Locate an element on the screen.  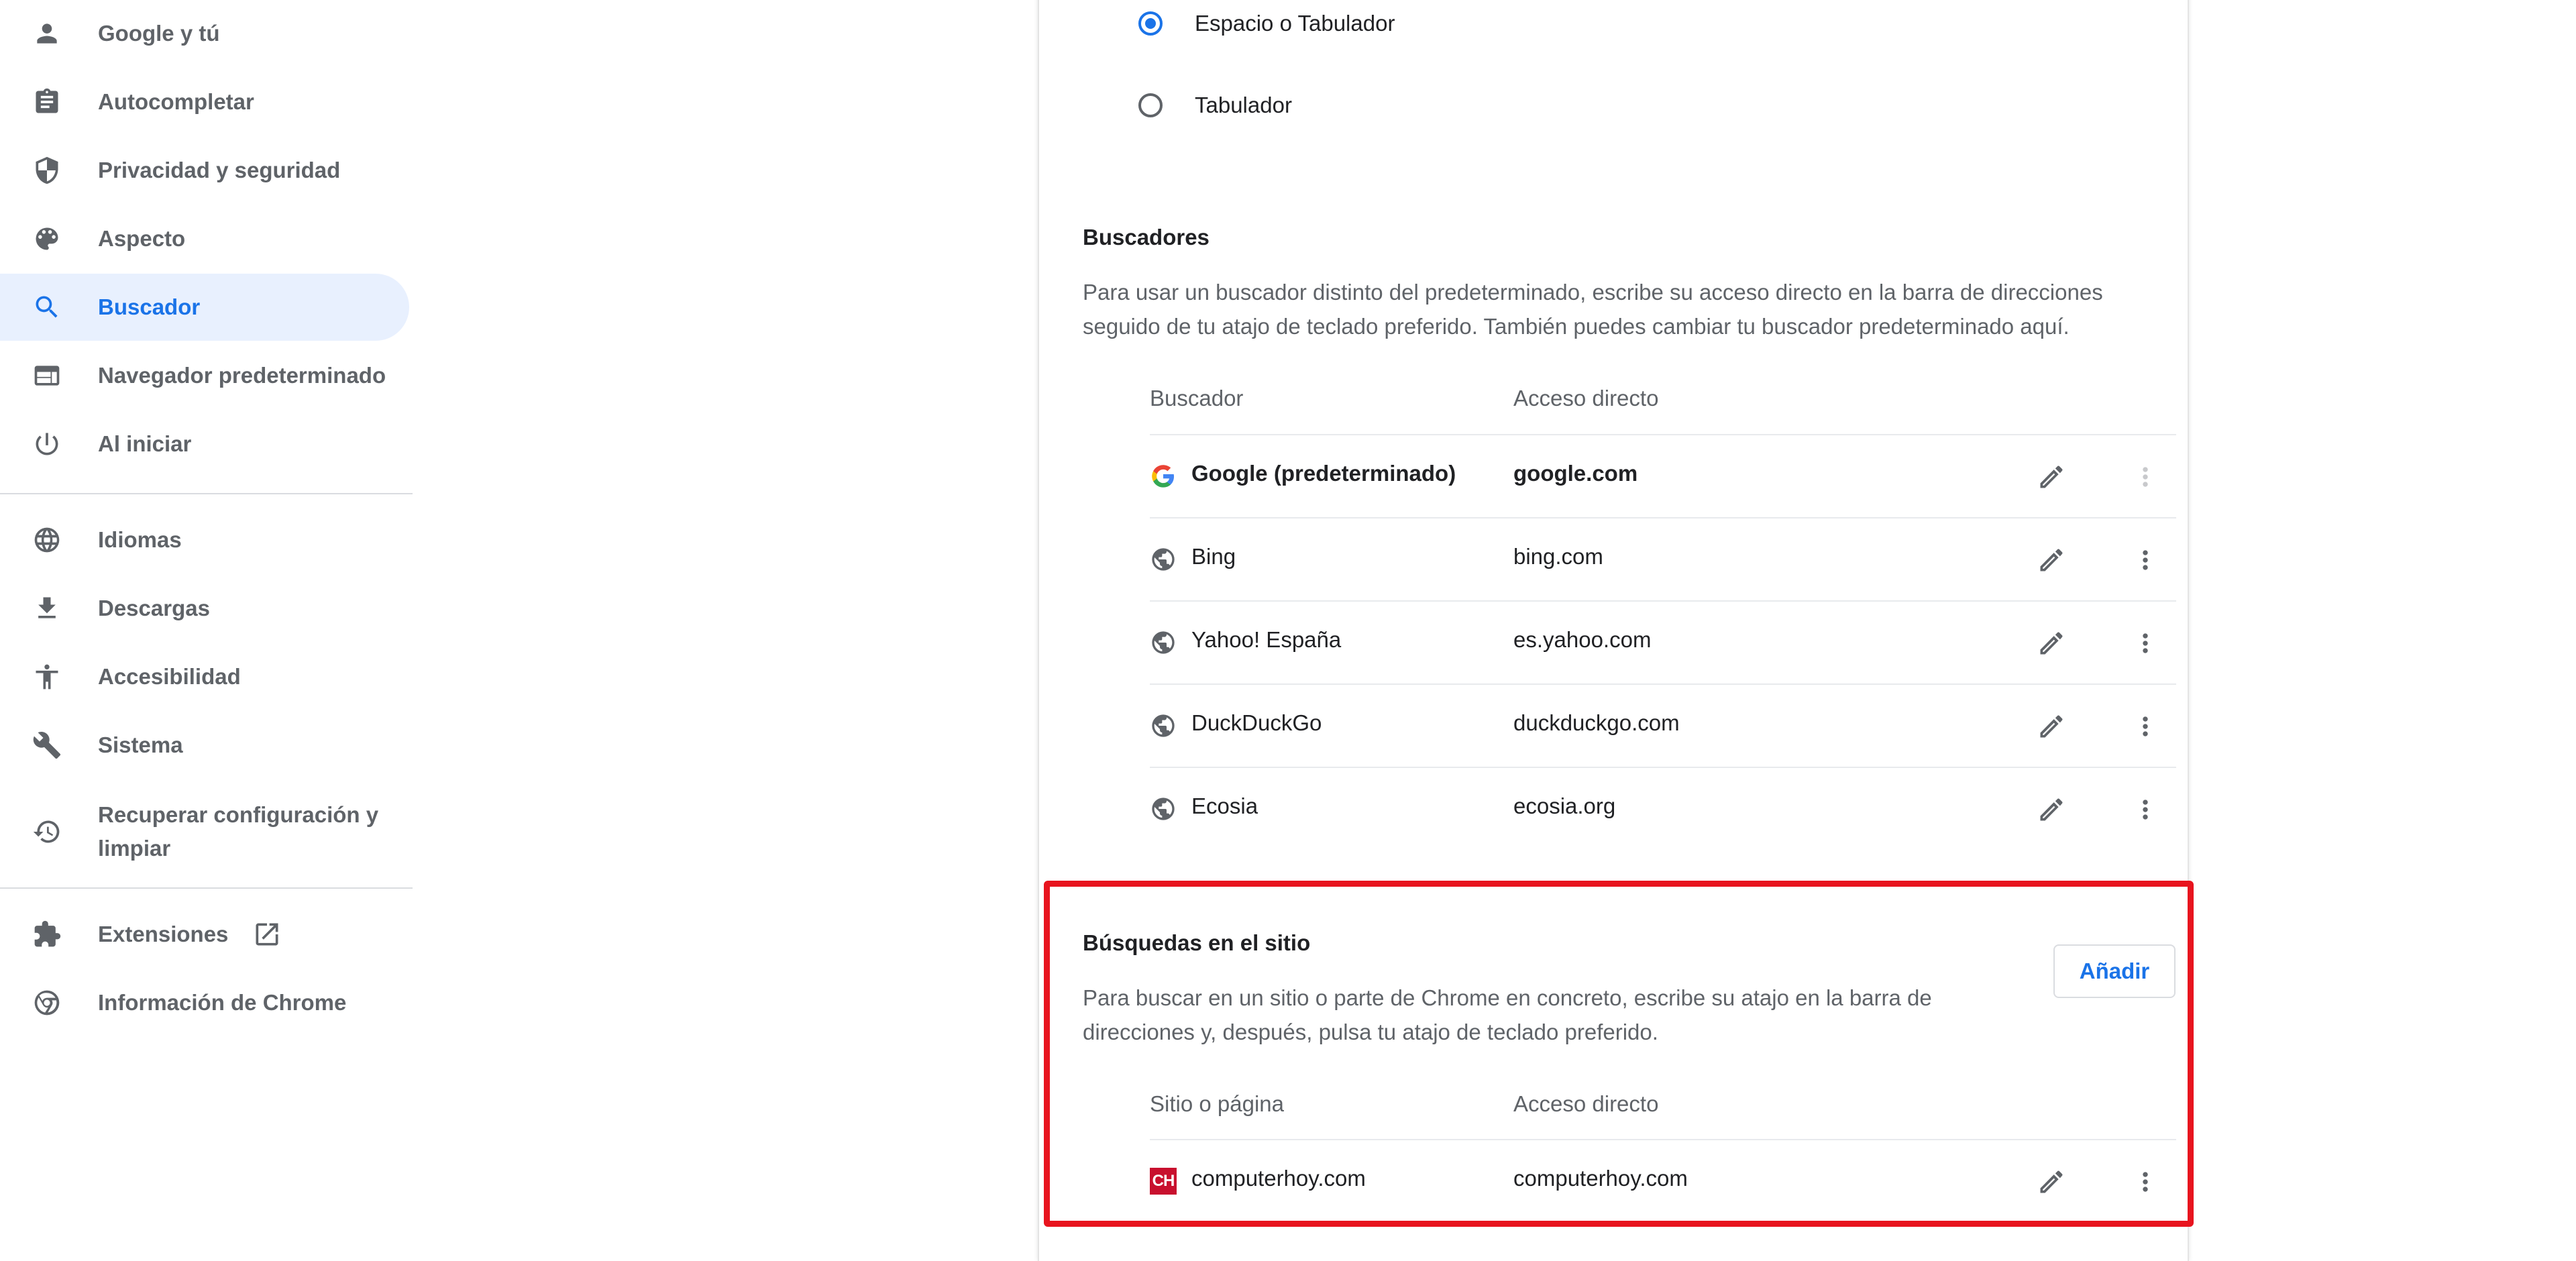
restore-icon is located at coordinates (47, 832).